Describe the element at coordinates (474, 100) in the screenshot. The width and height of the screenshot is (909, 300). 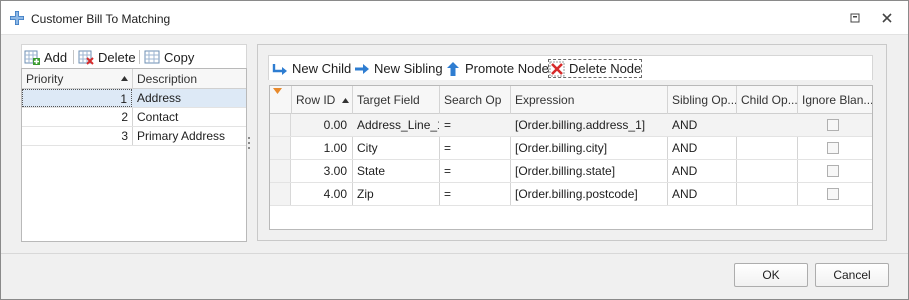
I see `column-header-search-op: Search Op` at that location.